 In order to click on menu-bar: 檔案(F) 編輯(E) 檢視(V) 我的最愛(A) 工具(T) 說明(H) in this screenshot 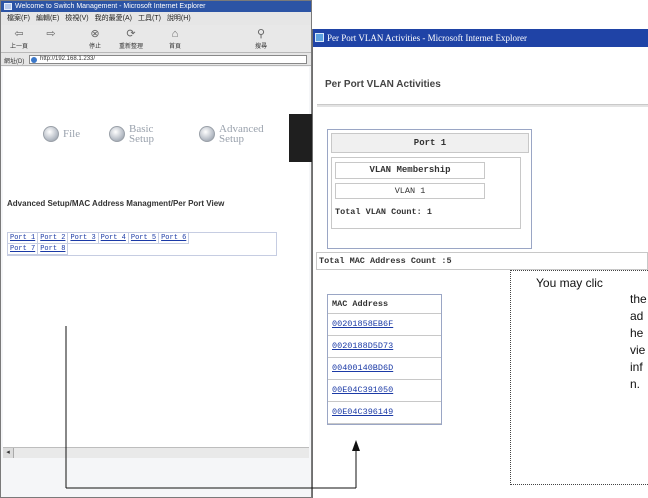, I will do `click(156, 18)`.